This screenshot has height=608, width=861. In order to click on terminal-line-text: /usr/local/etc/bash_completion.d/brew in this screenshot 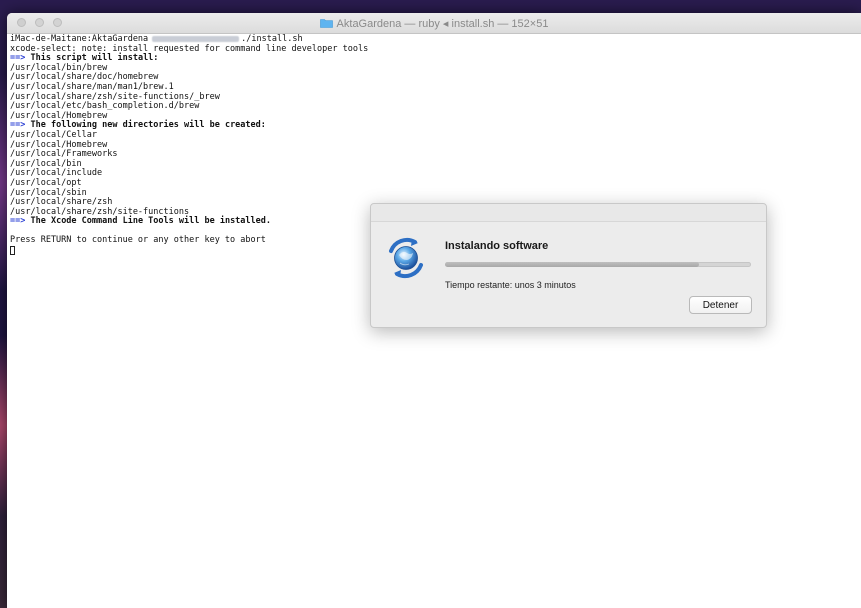, I will do `click(105, 106)`.